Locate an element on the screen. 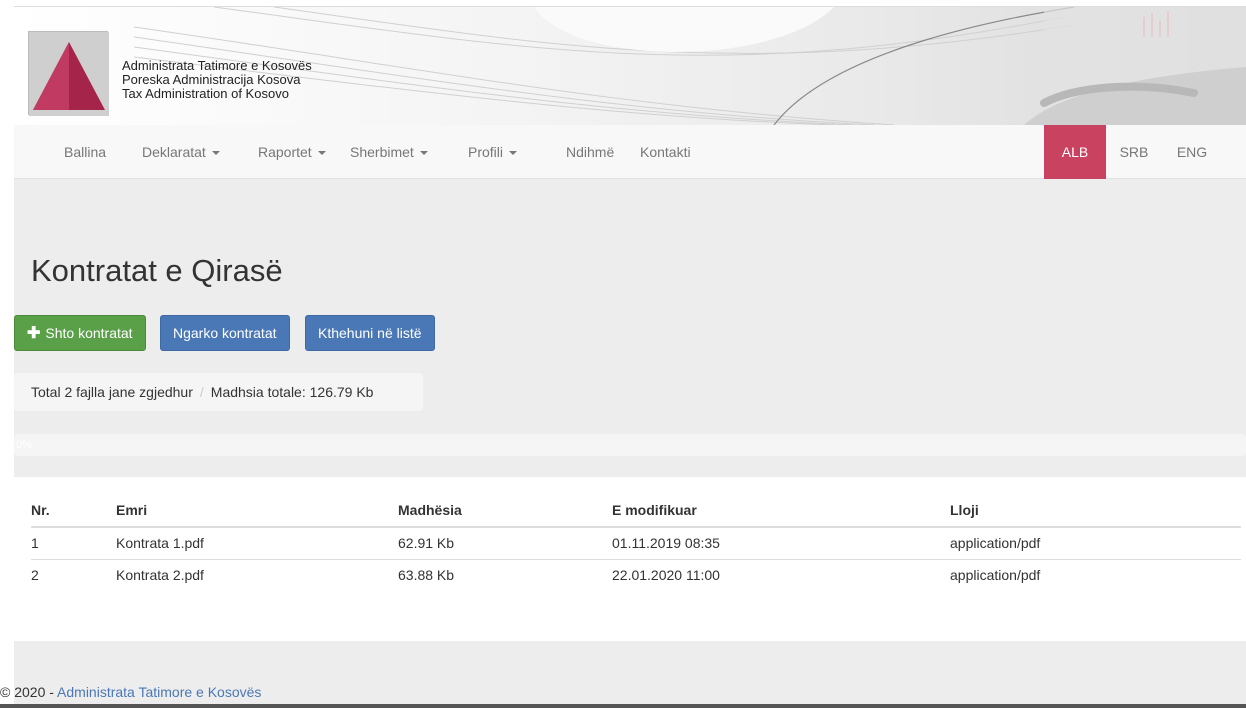 The width and height of the screenshot is (1246, 708). upload-contracts-label: Ngarko kontratat is located at coordinates (225, 333).